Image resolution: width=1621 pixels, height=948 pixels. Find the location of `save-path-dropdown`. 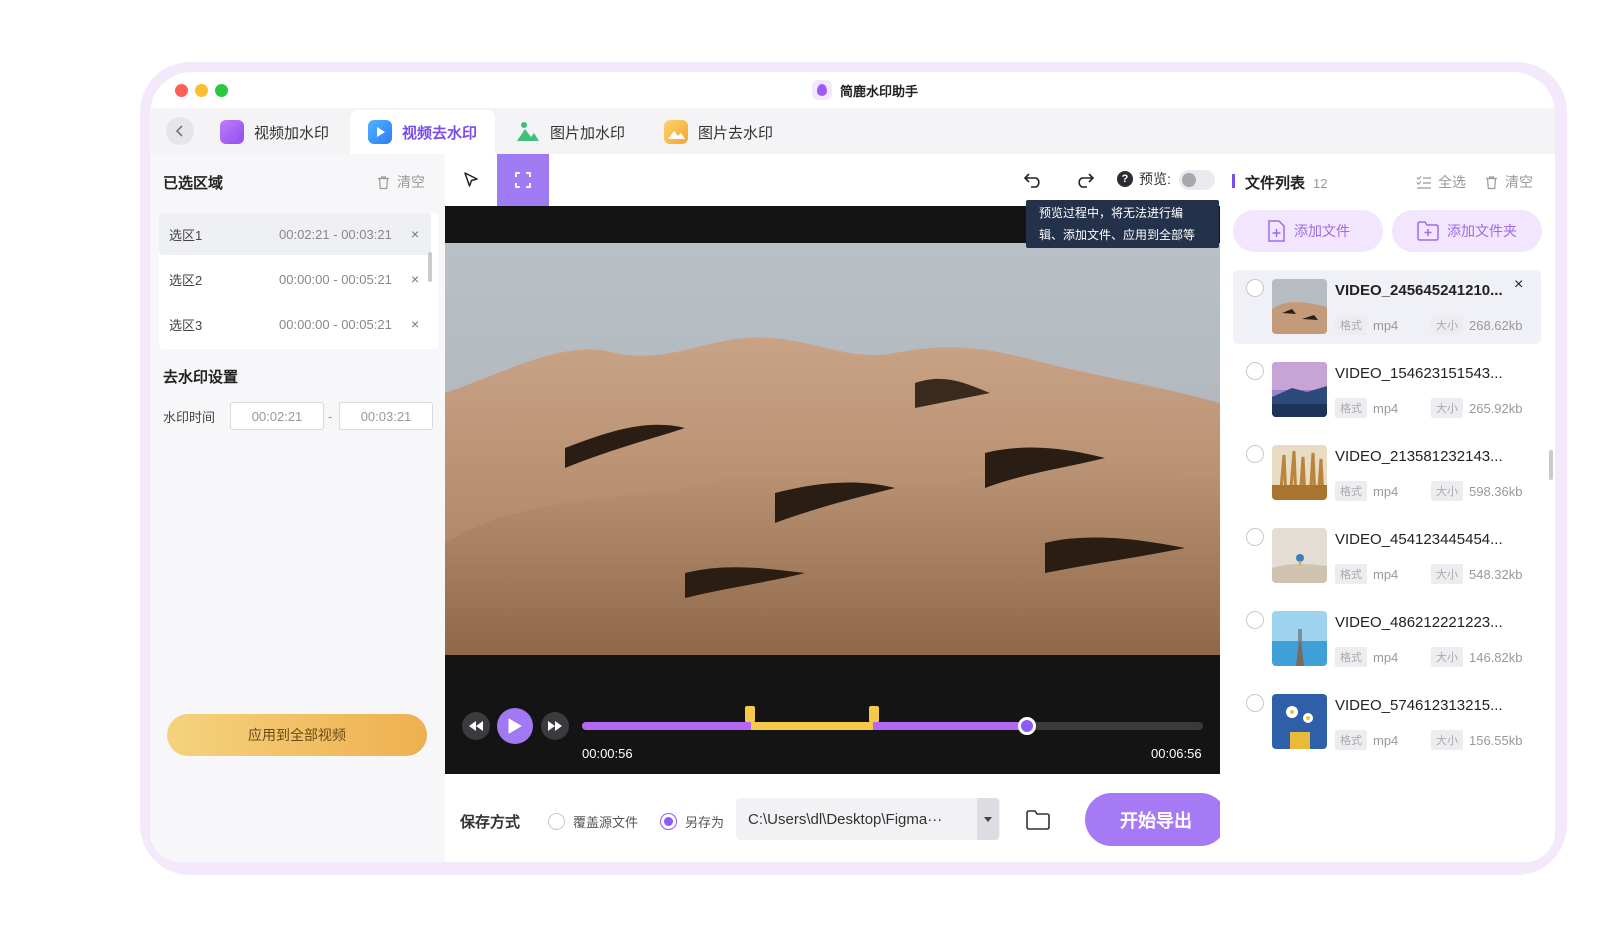

save-path-dropdown is located at coordinates (988, 819).